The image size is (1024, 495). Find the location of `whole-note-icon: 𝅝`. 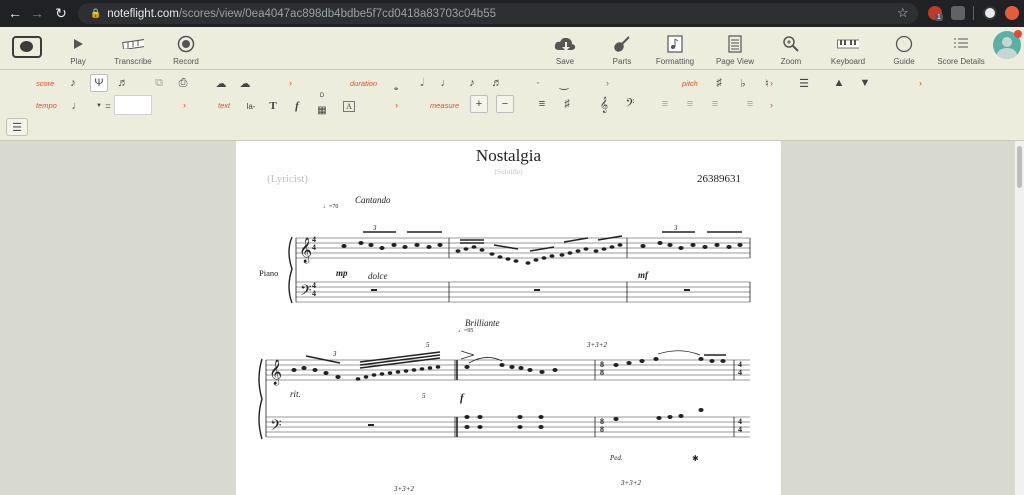

whole-note-icon: 𝅝 is located at coordinates (396, 87).